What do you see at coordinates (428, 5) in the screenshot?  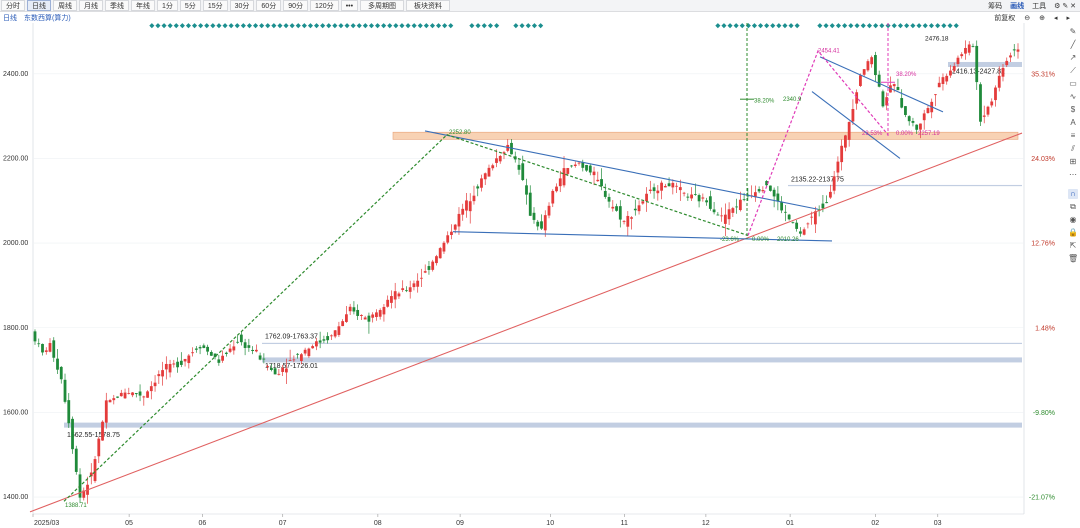 I see `tab-15: 板块资料` at bounding box center [428, 5].